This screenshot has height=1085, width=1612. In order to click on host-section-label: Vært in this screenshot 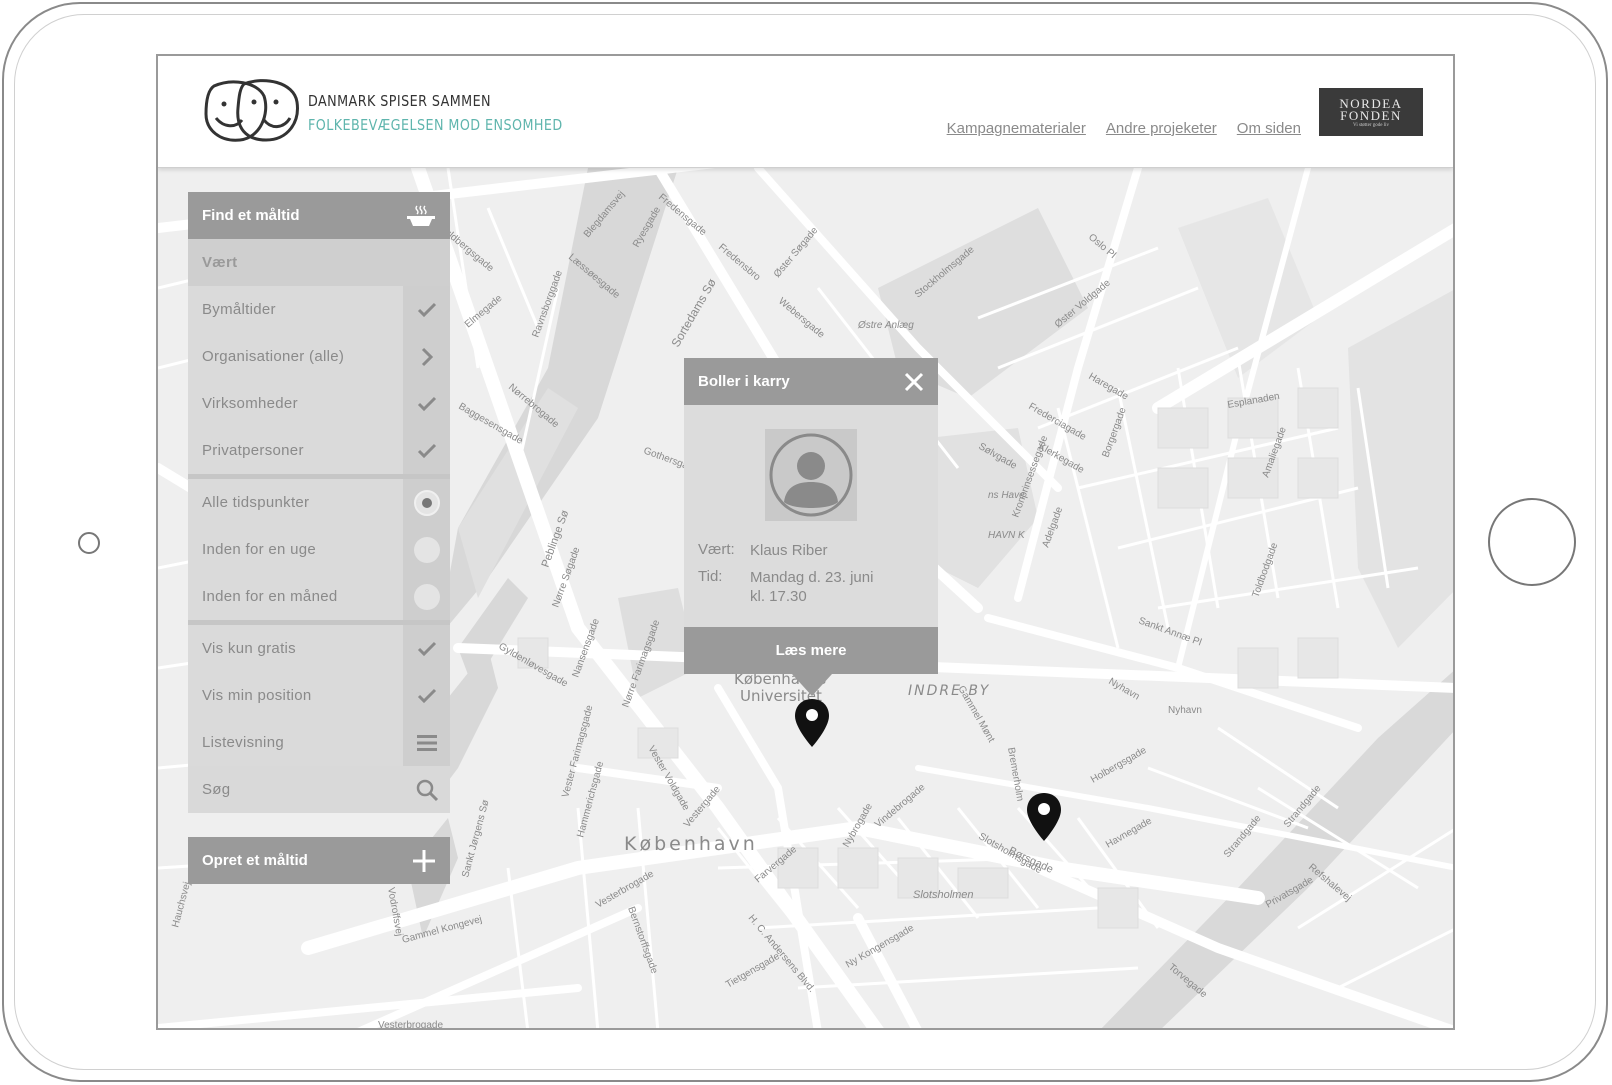, I will do `click(319, 262)`.